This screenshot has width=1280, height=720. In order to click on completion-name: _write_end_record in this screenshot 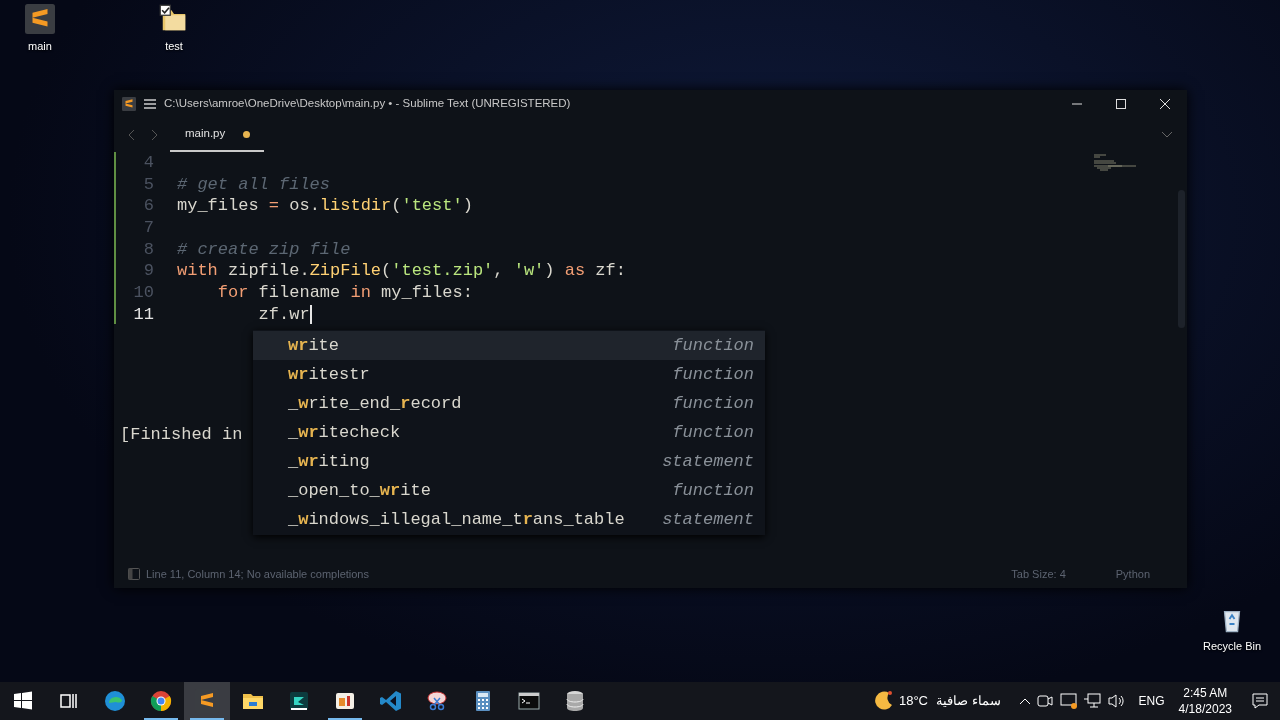, I will do `click(375, 403)`.